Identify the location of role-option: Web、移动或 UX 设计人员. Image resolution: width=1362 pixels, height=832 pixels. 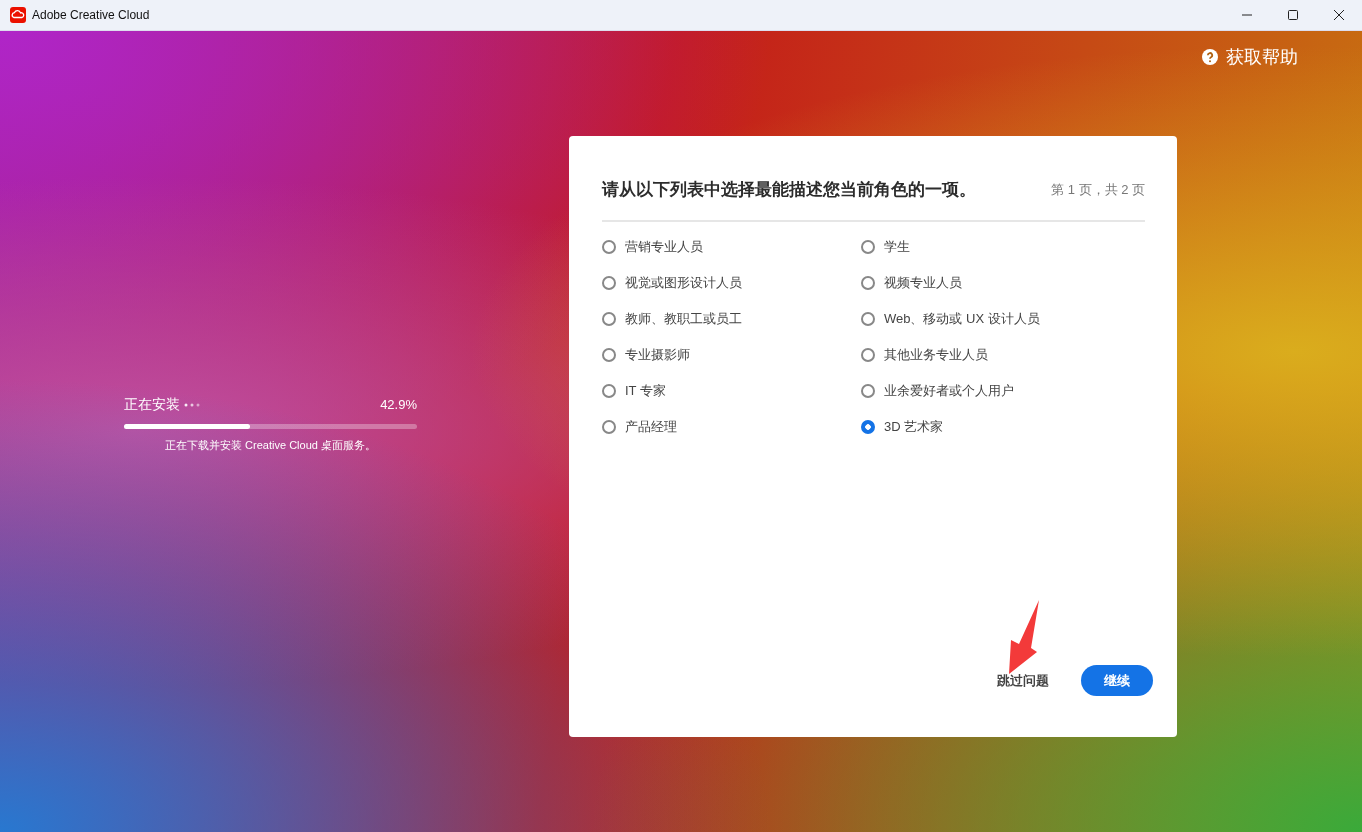
(1007, 319).